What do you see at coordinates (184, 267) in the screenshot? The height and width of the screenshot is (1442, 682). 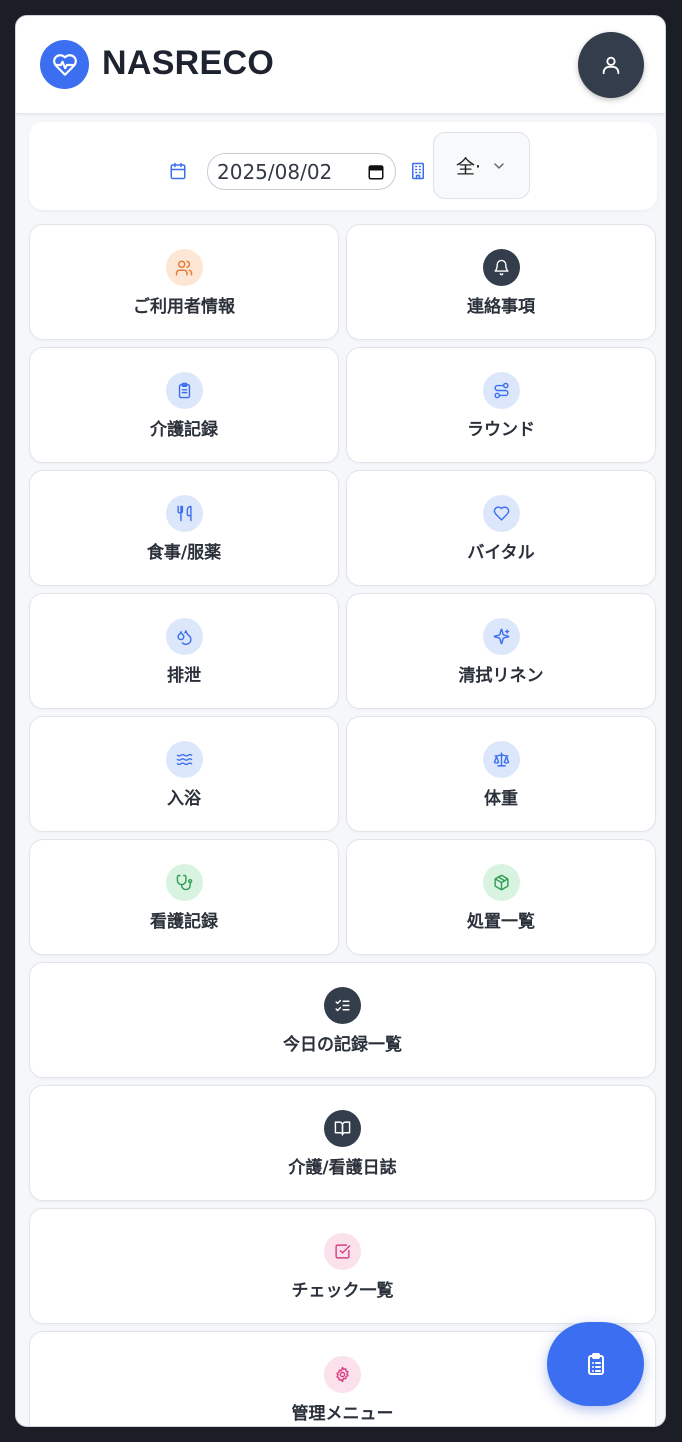 I see `users-icon` at bounding box center [184, 267].